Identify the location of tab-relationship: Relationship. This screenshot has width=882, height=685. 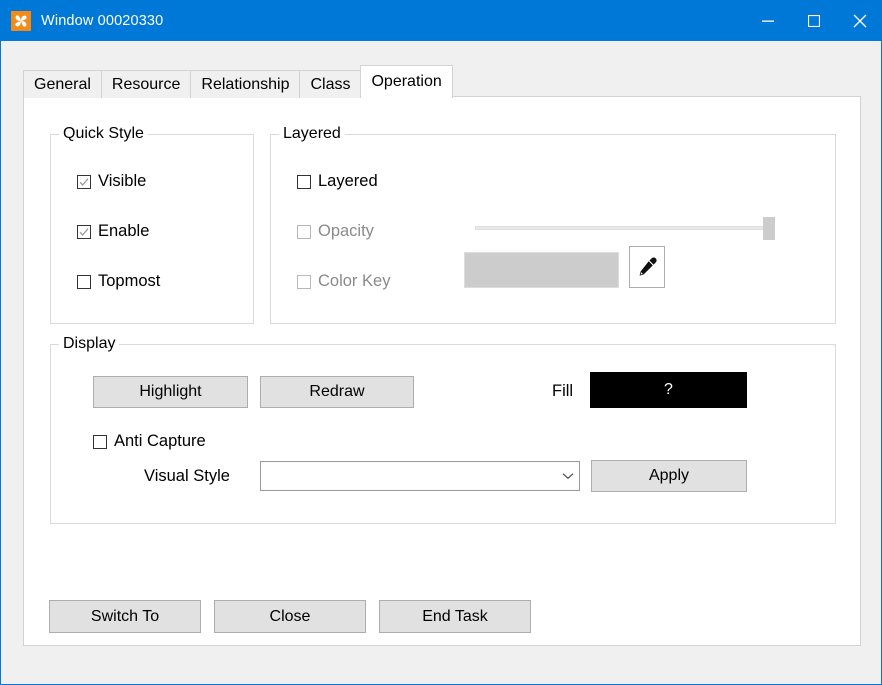
(245, 84).